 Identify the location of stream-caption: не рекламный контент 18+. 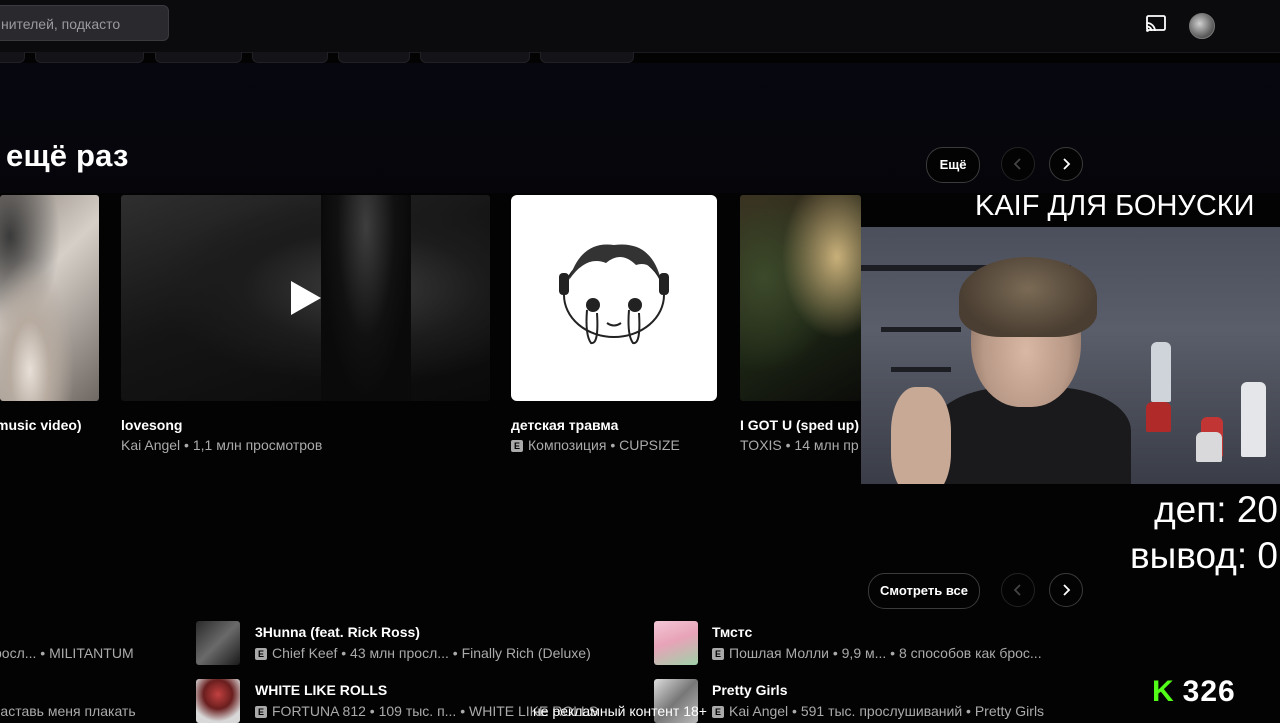
(620, 711).